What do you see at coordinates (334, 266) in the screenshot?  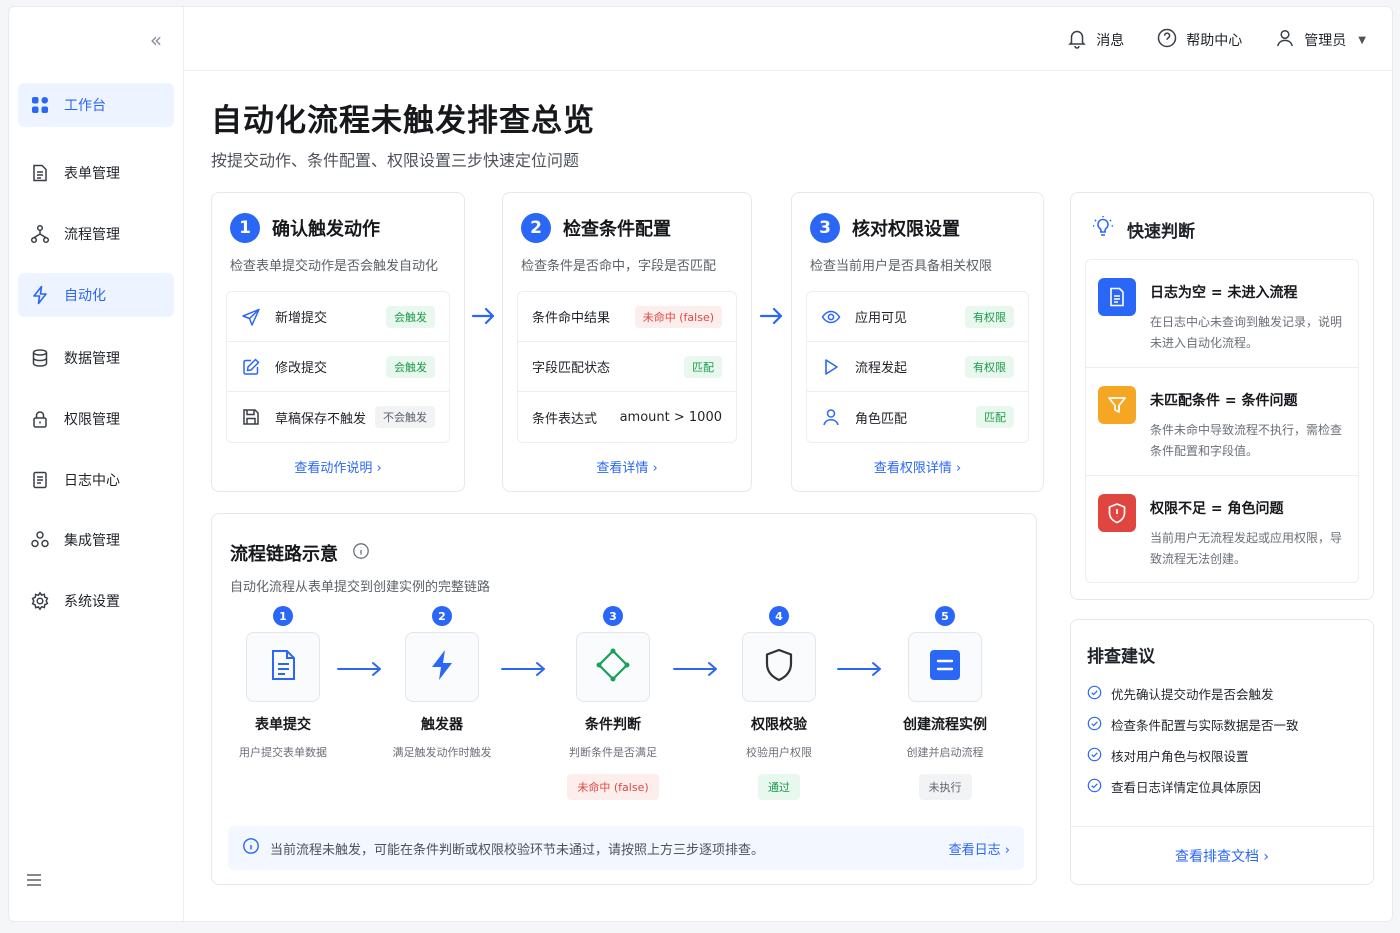 I see `step-description: 检查表单提交动作是否会触发自动化` at bounding box center [334, 266].